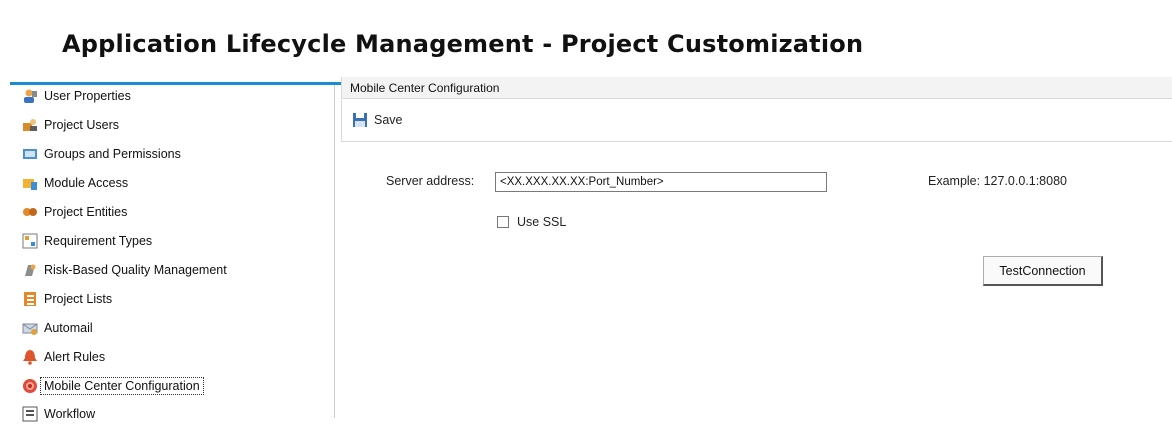 The height and width of the screenshot is (425, 1172). What do you see at coordinates (30, 125) in the screenshot?
I see `project-users-icon` at bounding box center [30, 125].